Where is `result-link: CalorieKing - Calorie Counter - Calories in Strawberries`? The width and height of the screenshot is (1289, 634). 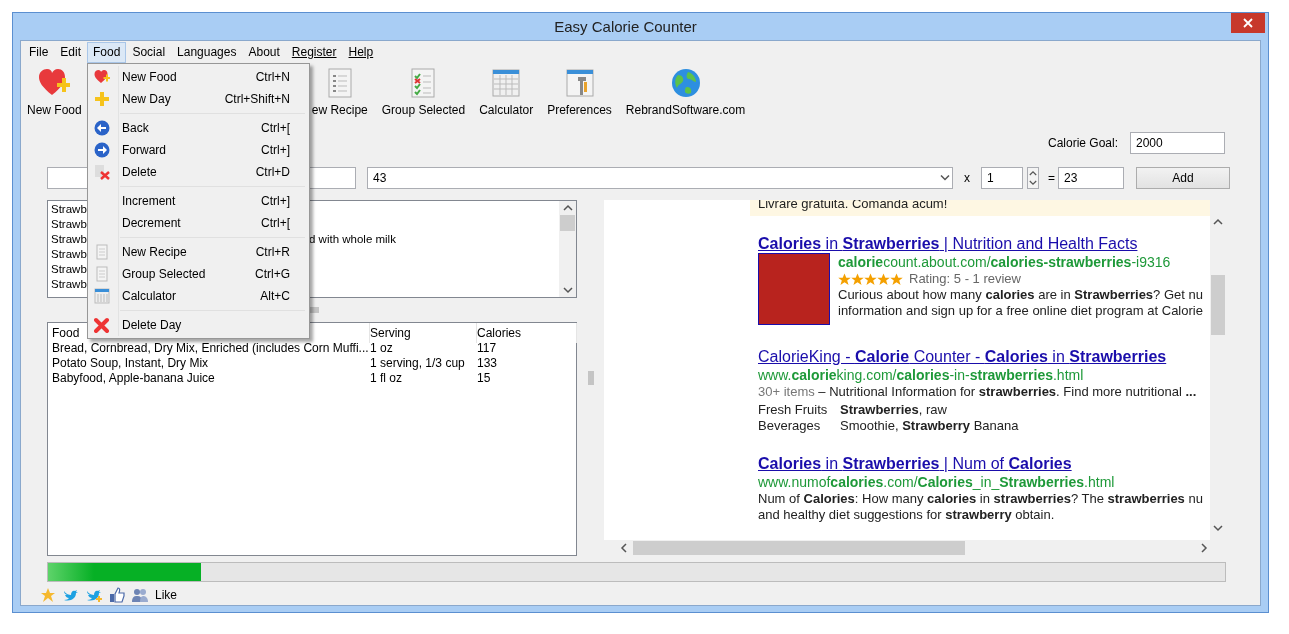
result-link: CalorieKing - Calorie Counter - Calories in Strawberries is located at coordinates (962, 356).